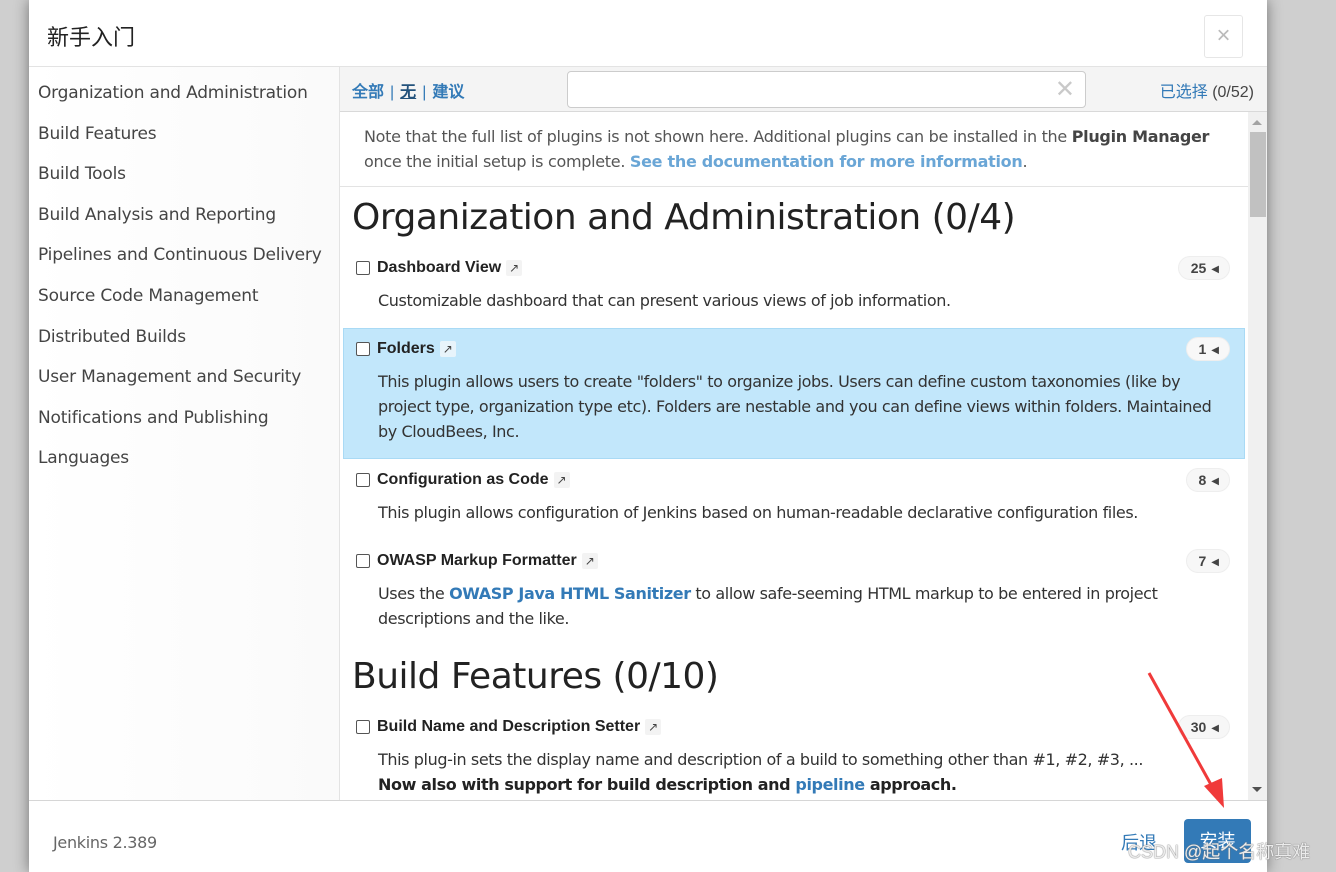 This screenshot has width=1336, height=872. What do you see at coordinates (406, 349) in the screenshot?
I see `plugin-name: Folders` at bounding box center [406, 349].